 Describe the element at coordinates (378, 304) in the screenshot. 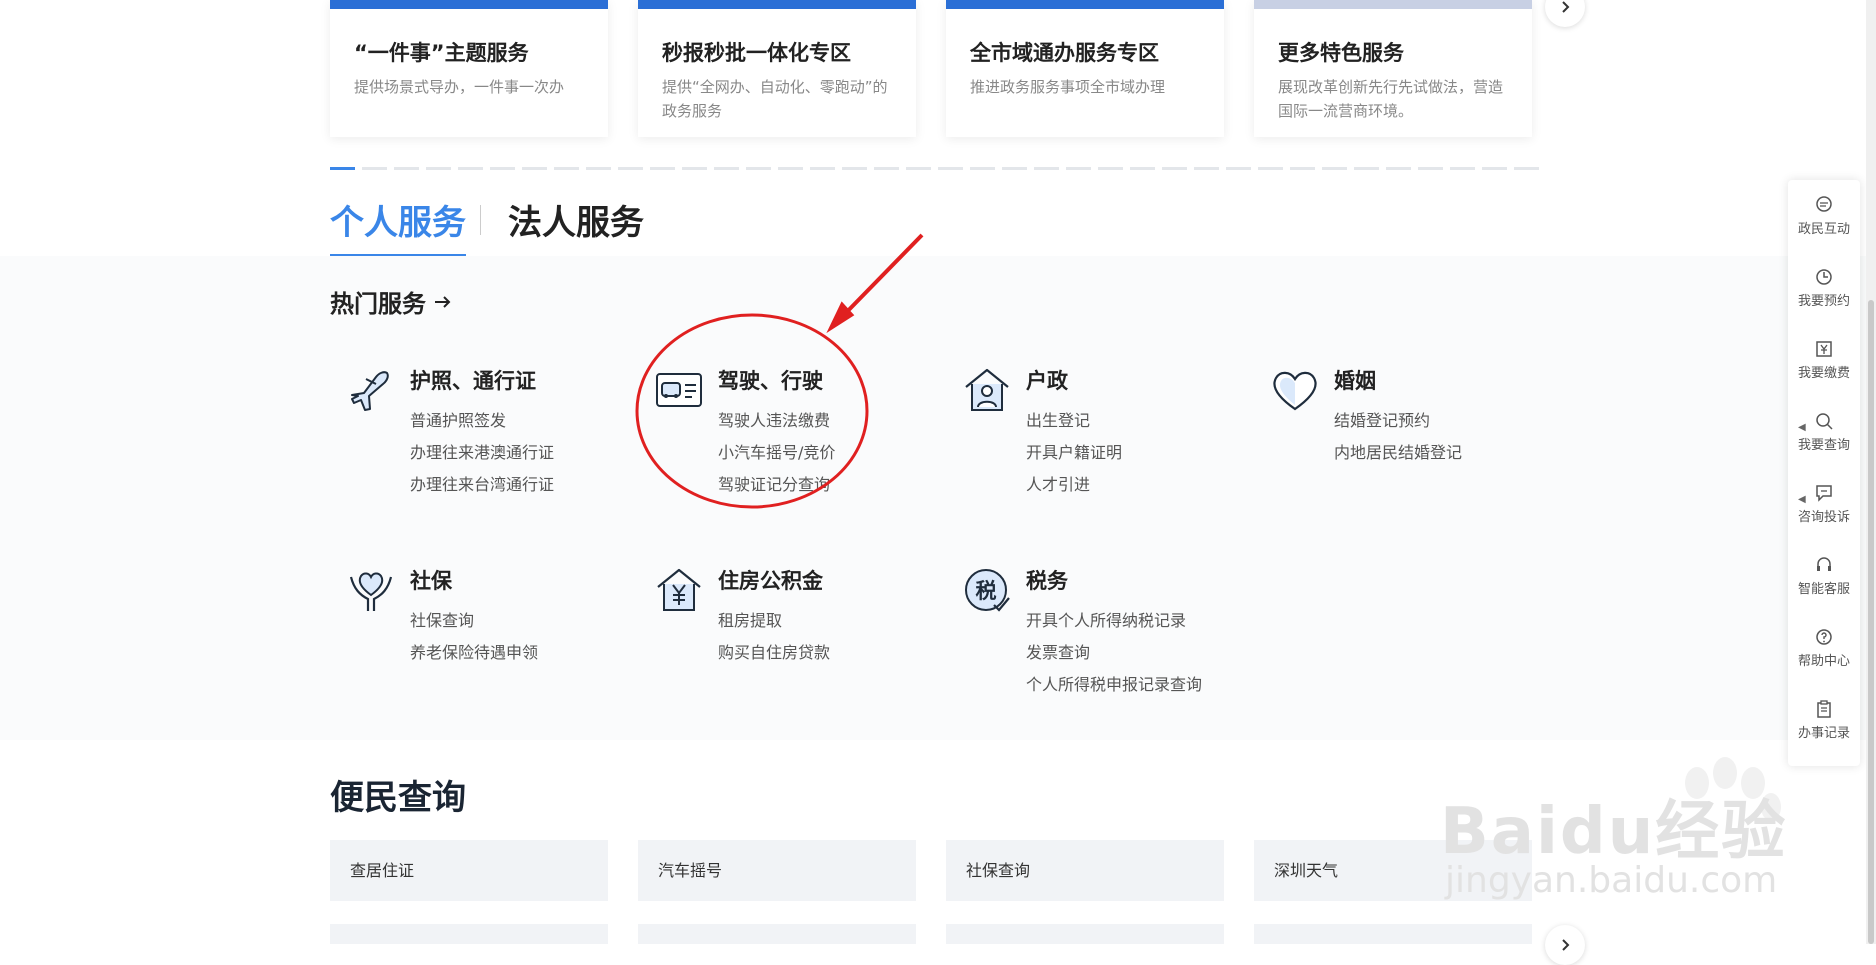

I see `hot-services-title: 热门服务` at that location.